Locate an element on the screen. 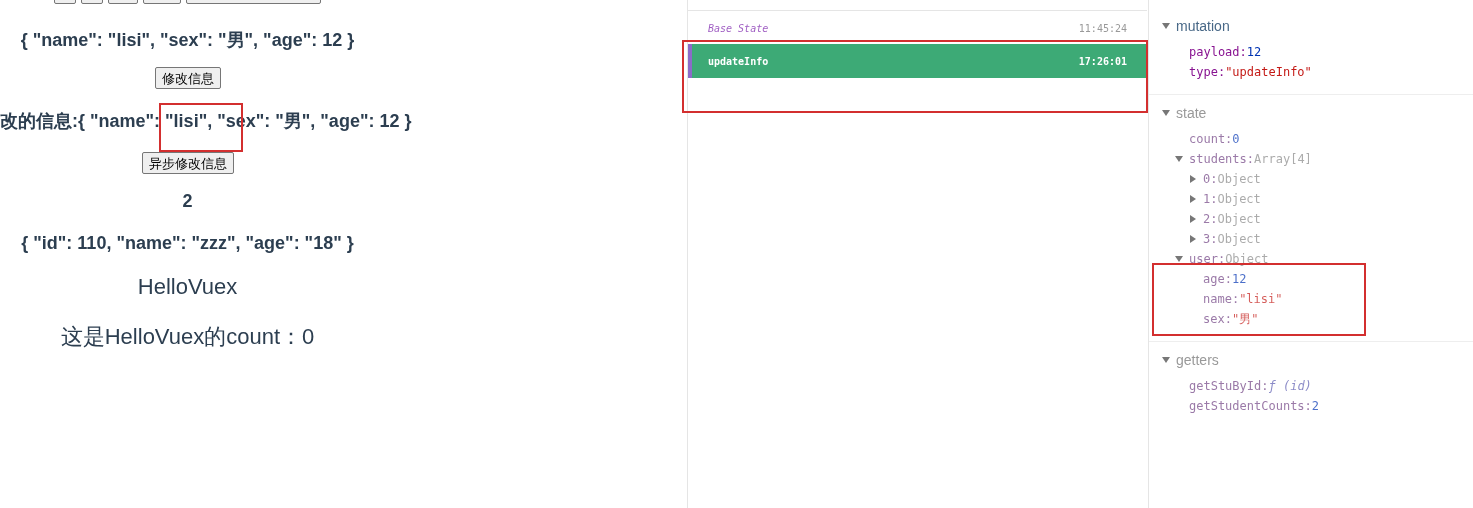  property-value: "updateInfo" is located at coordinates (1268, 72).